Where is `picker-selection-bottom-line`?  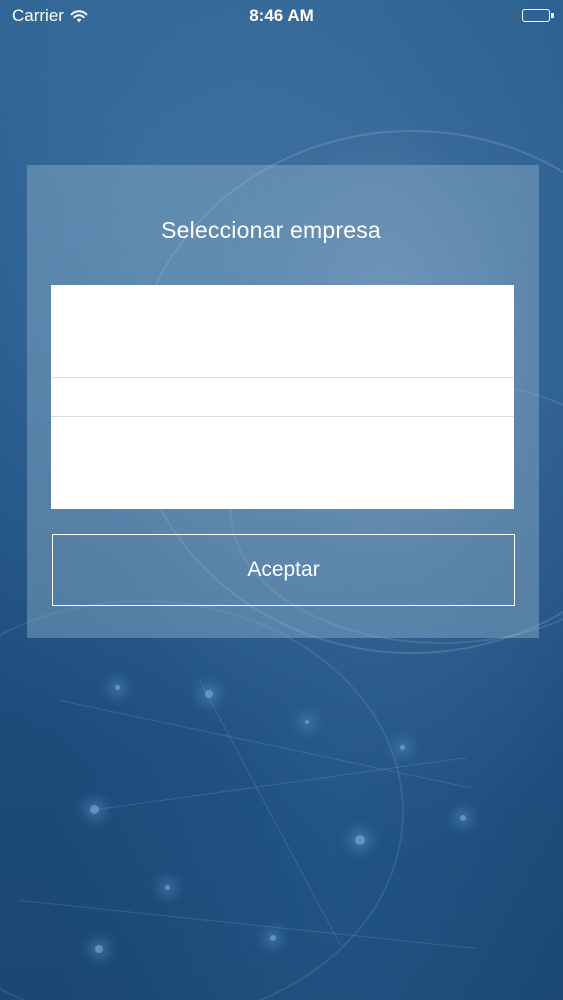
picker-selection-bottom-line is located at coordinates (282, 416).